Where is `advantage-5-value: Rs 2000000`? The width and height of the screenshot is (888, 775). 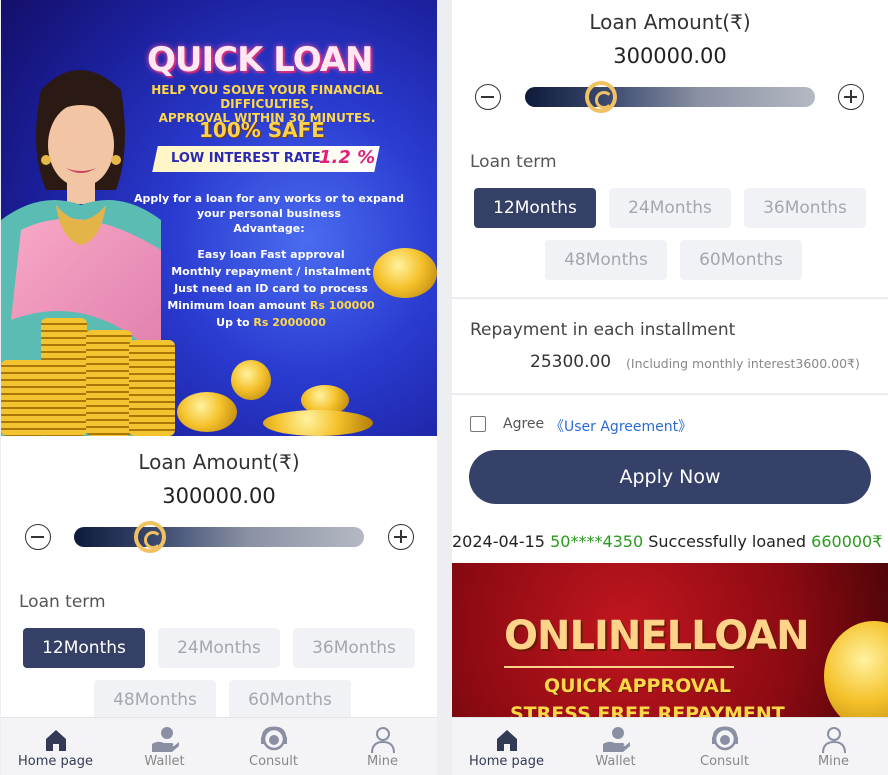 advantage-5-value: Rs 2000000 is located at coordinates (289, 322).